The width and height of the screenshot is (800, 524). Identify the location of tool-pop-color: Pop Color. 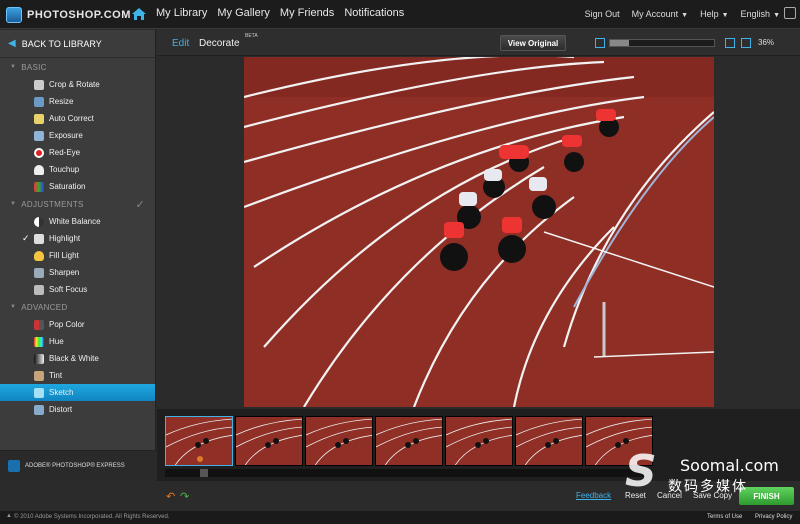
(77, 324).